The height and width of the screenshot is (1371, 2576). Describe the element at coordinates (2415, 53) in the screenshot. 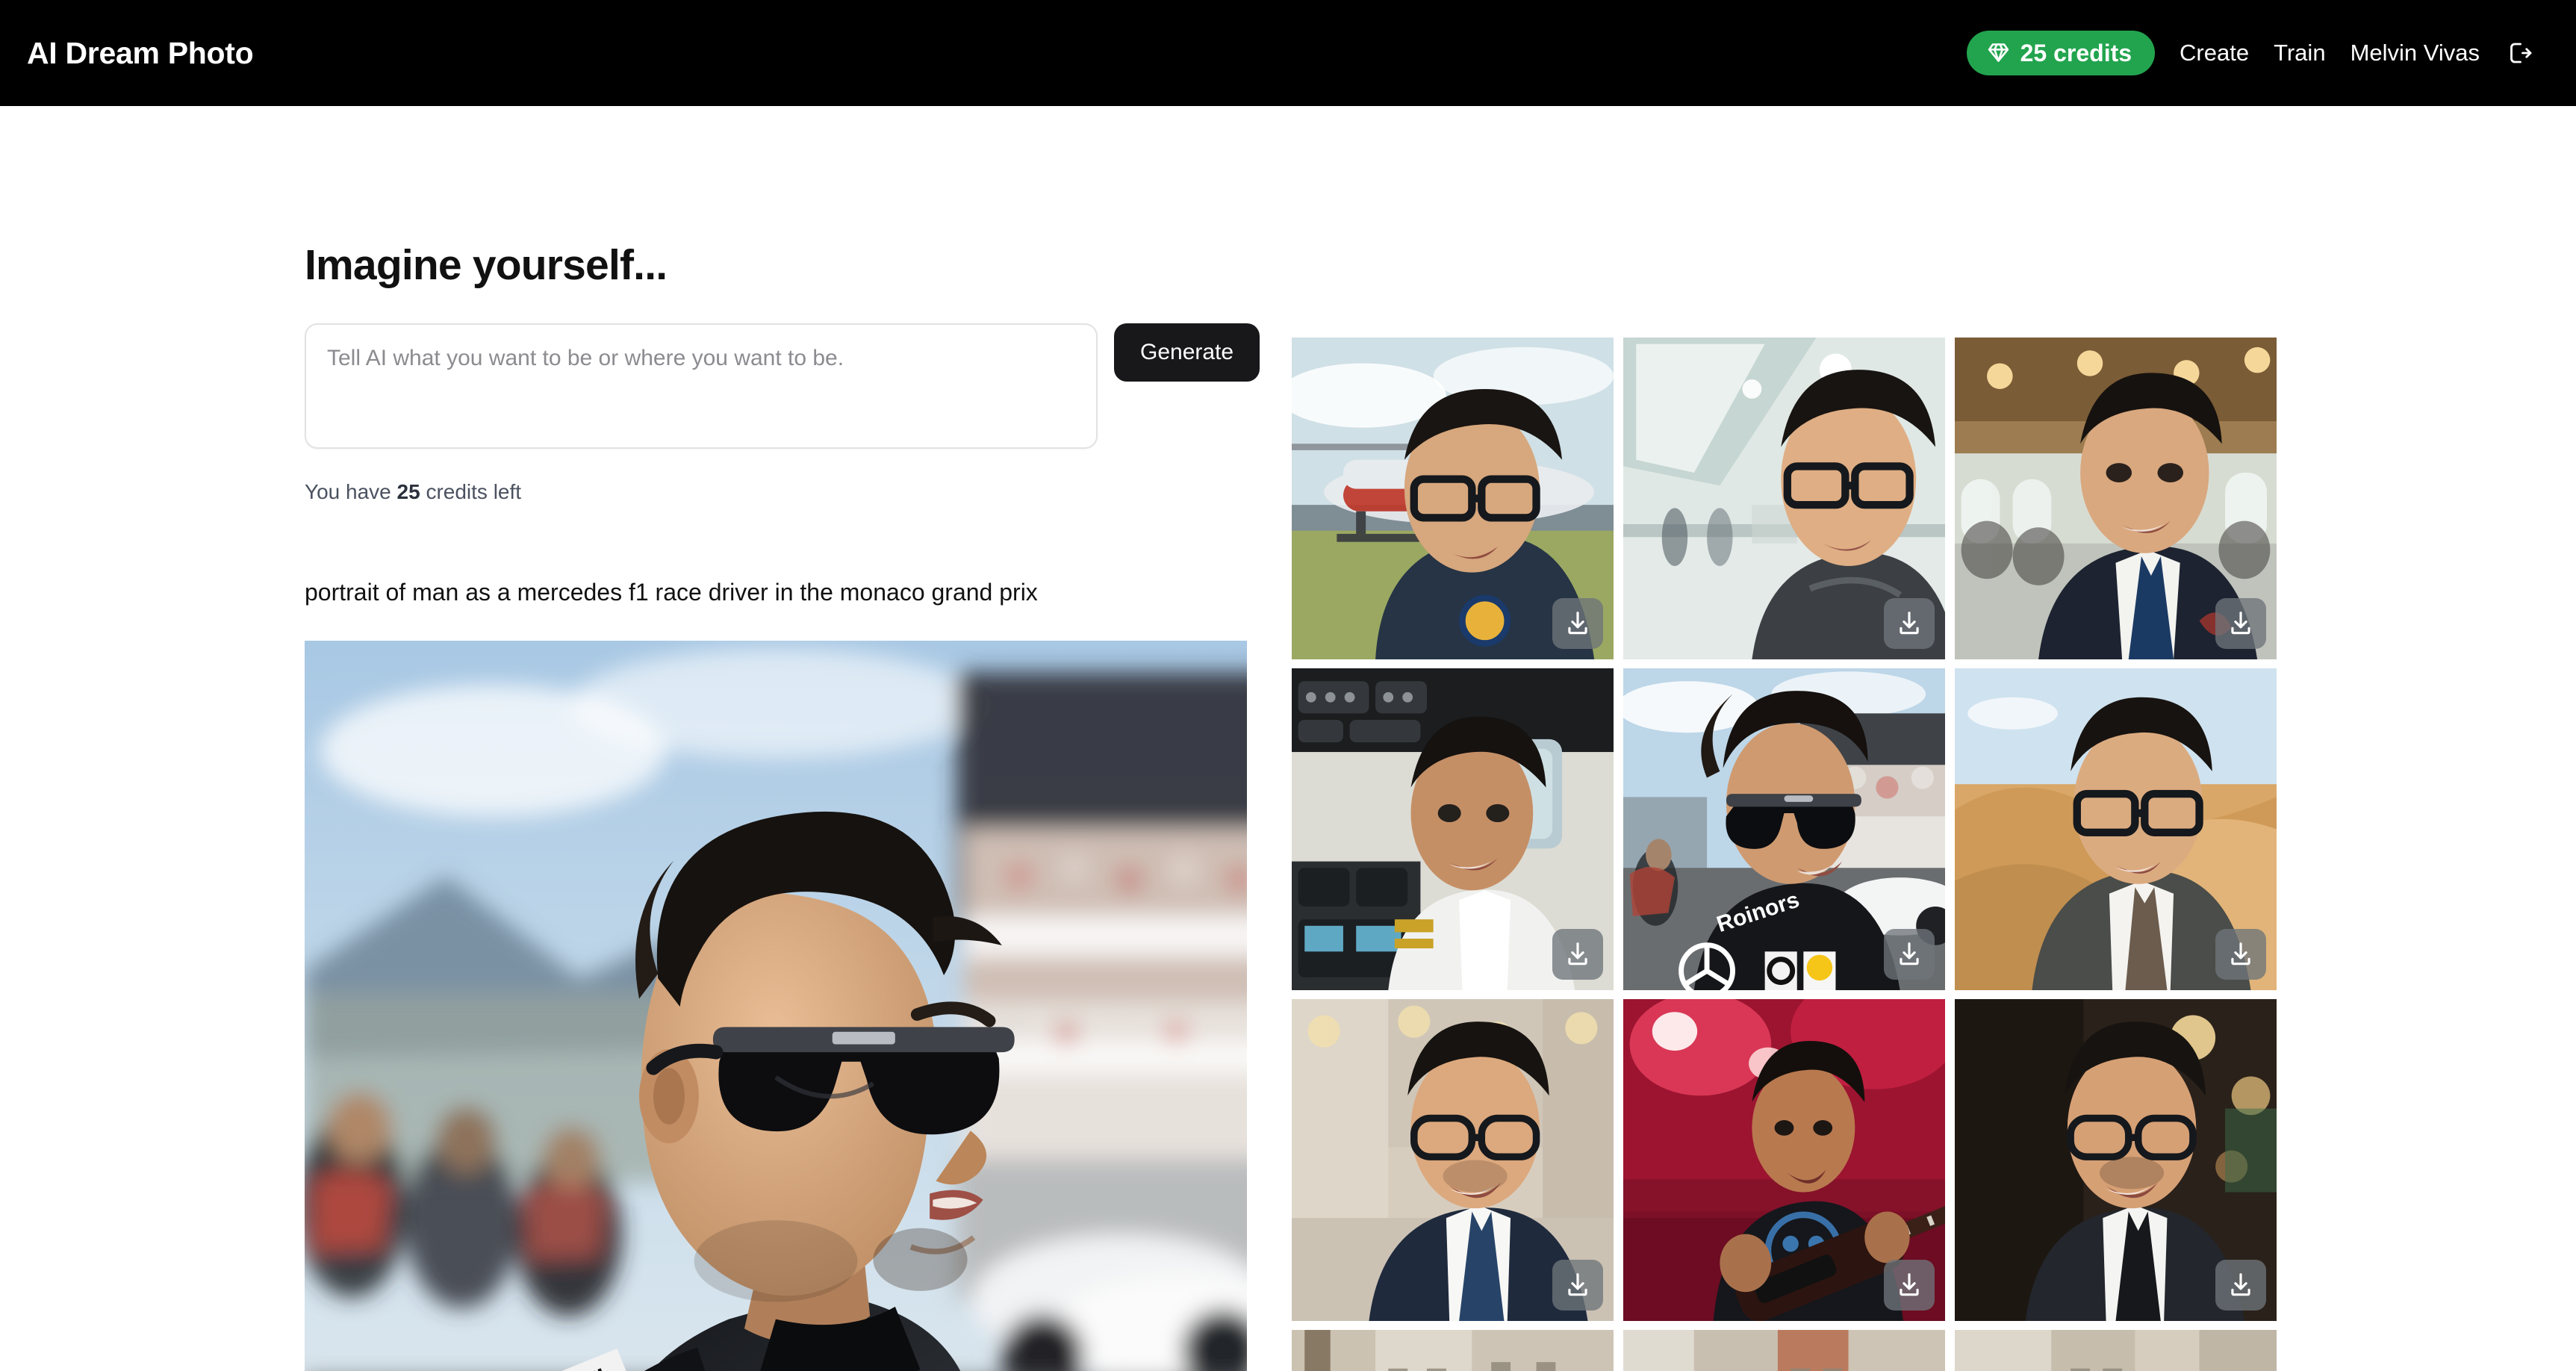

I see `nav-link-user-name: Melvin Vivas` at that location.